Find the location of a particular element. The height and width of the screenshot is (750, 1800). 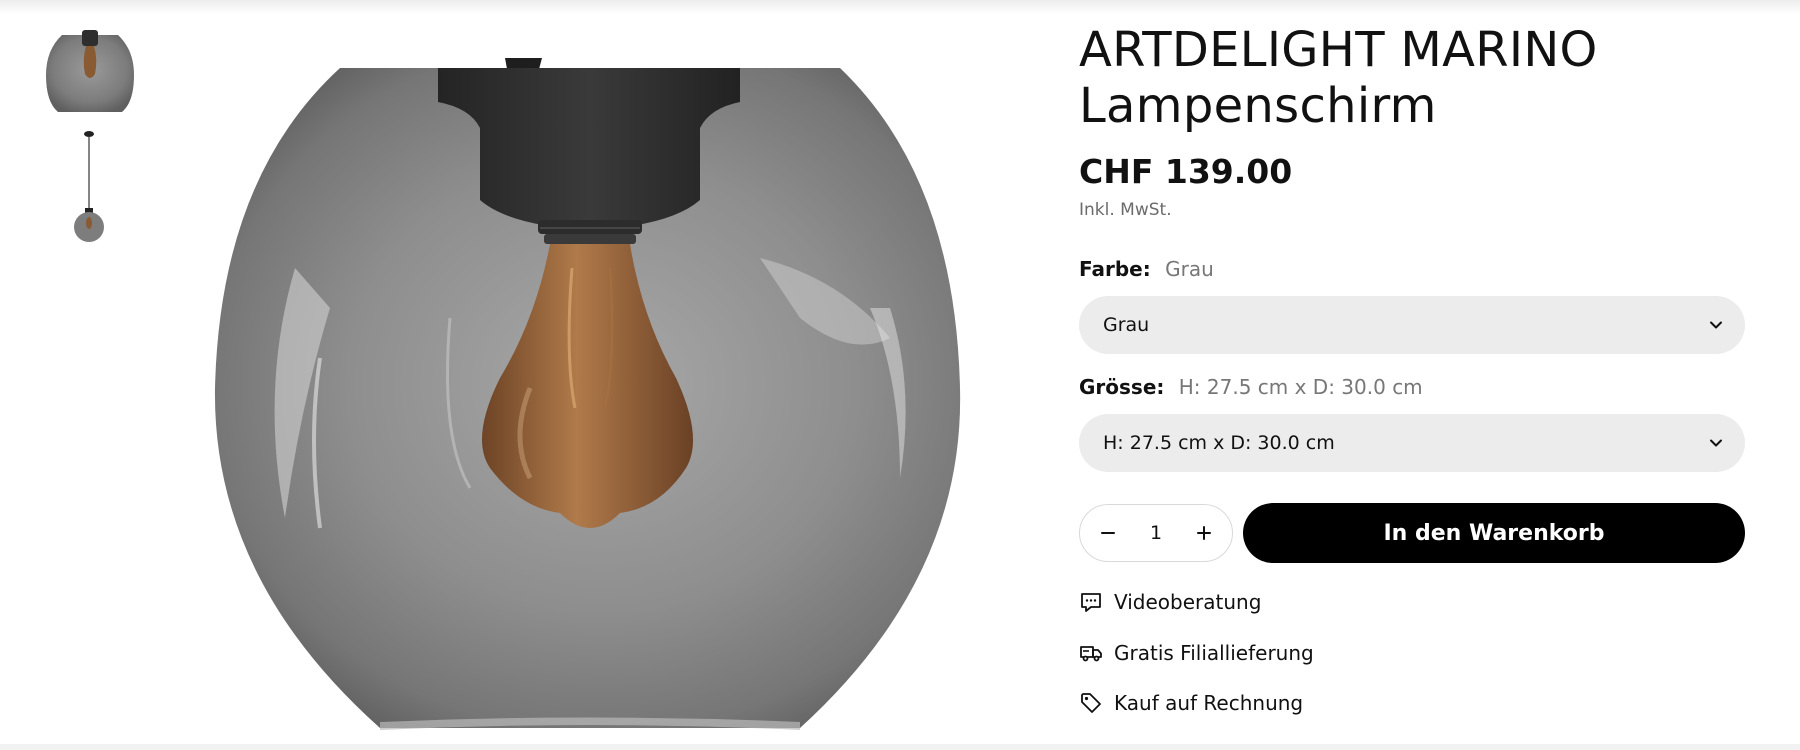

quantity-increase-button is located at coordinates (1204, 533).